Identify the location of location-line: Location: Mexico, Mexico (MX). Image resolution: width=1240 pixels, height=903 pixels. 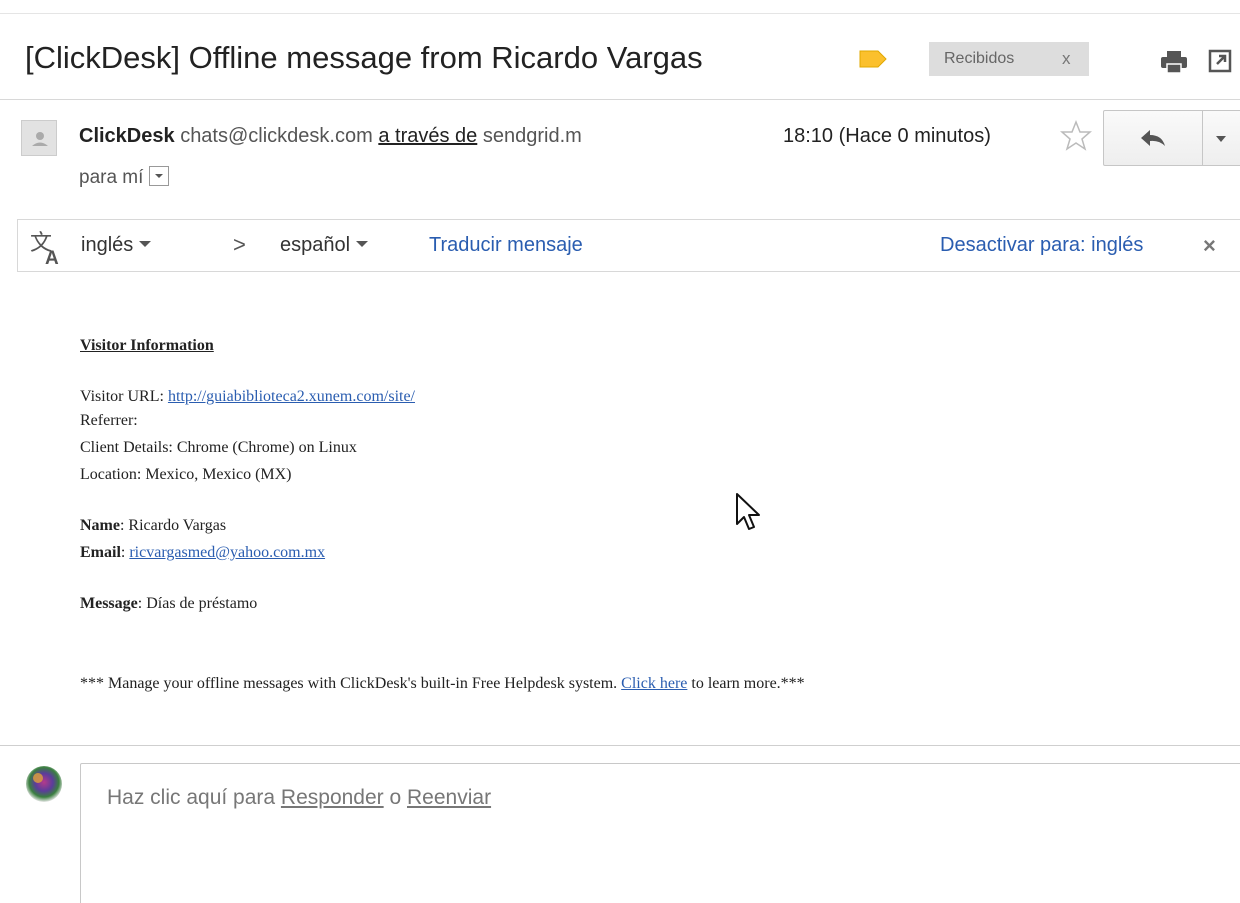
(186, 474).